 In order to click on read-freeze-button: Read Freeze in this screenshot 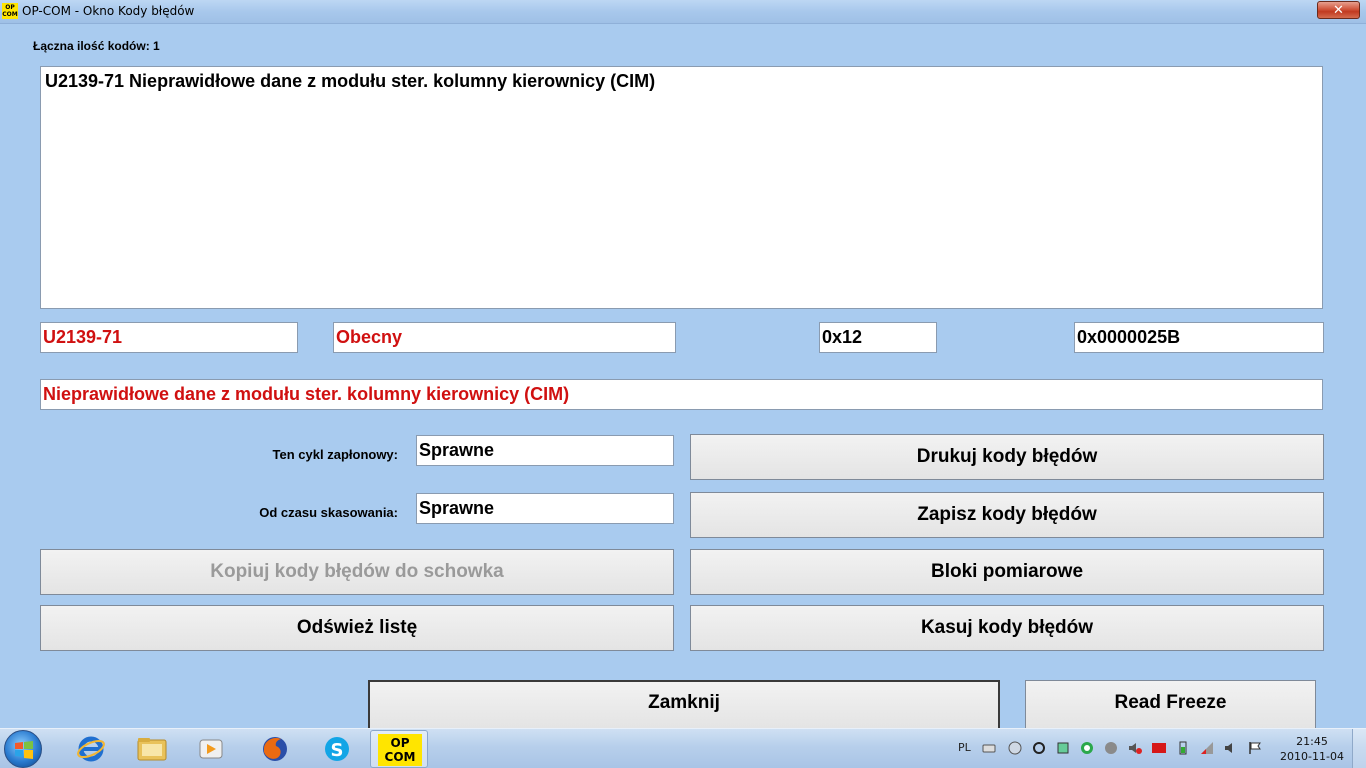, I will do `click(1170, 705)`.